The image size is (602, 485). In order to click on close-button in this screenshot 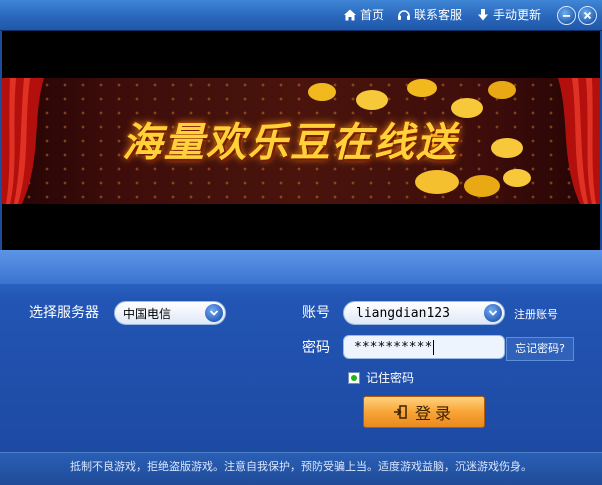, I will do `click(587, 15)`.